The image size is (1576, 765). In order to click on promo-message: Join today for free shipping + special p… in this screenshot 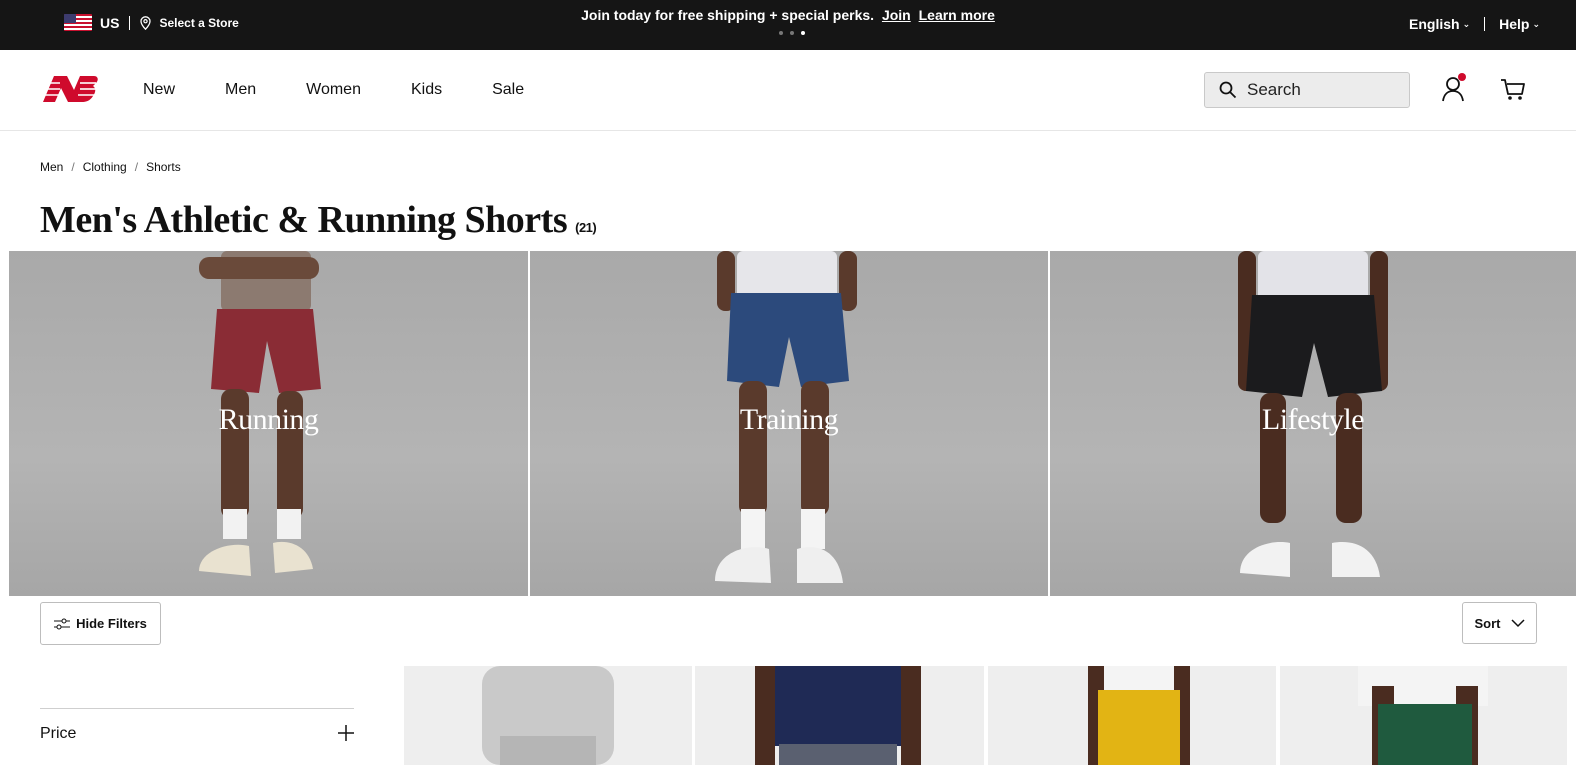, I will do `click(788, 15)`.